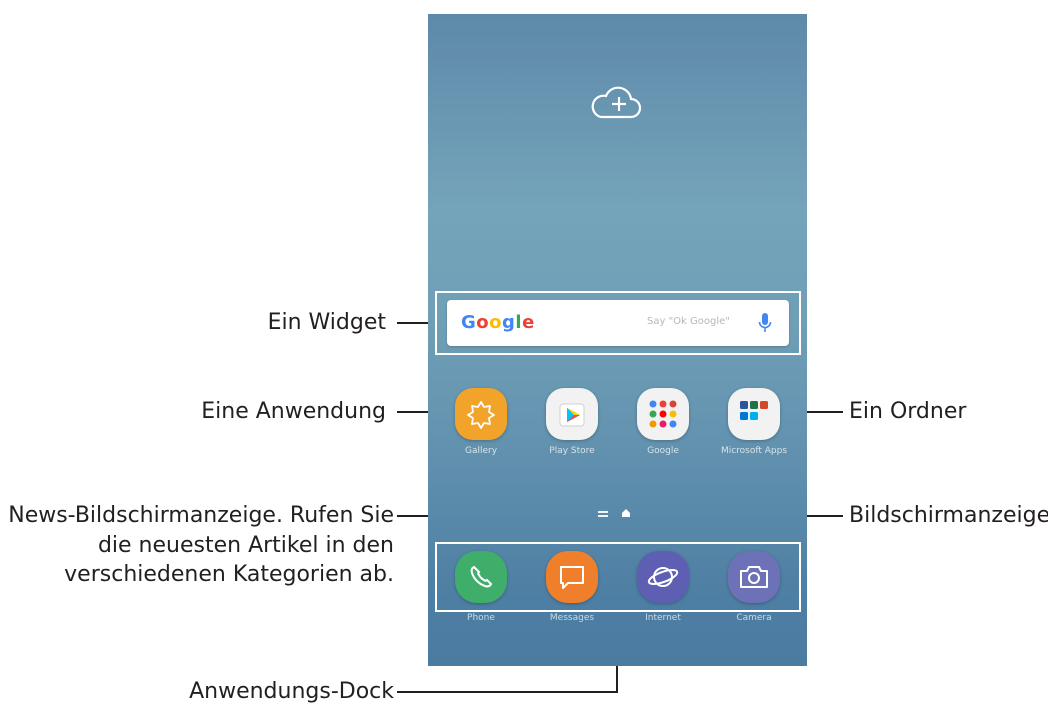  I want to click on dock-app-camera: Camera, so click(754, 587).